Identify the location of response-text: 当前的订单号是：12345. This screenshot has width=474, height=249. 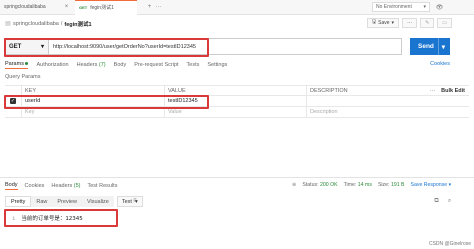
(52, 219).